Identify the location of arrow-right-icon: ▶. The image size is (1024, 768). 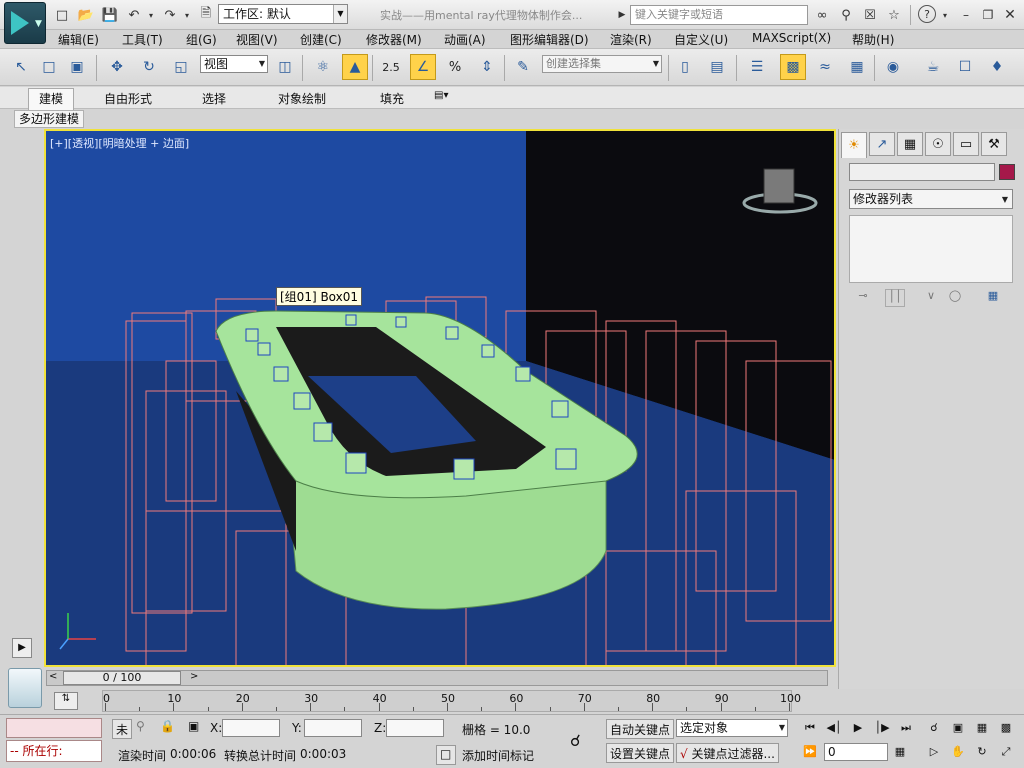
(622, 15).